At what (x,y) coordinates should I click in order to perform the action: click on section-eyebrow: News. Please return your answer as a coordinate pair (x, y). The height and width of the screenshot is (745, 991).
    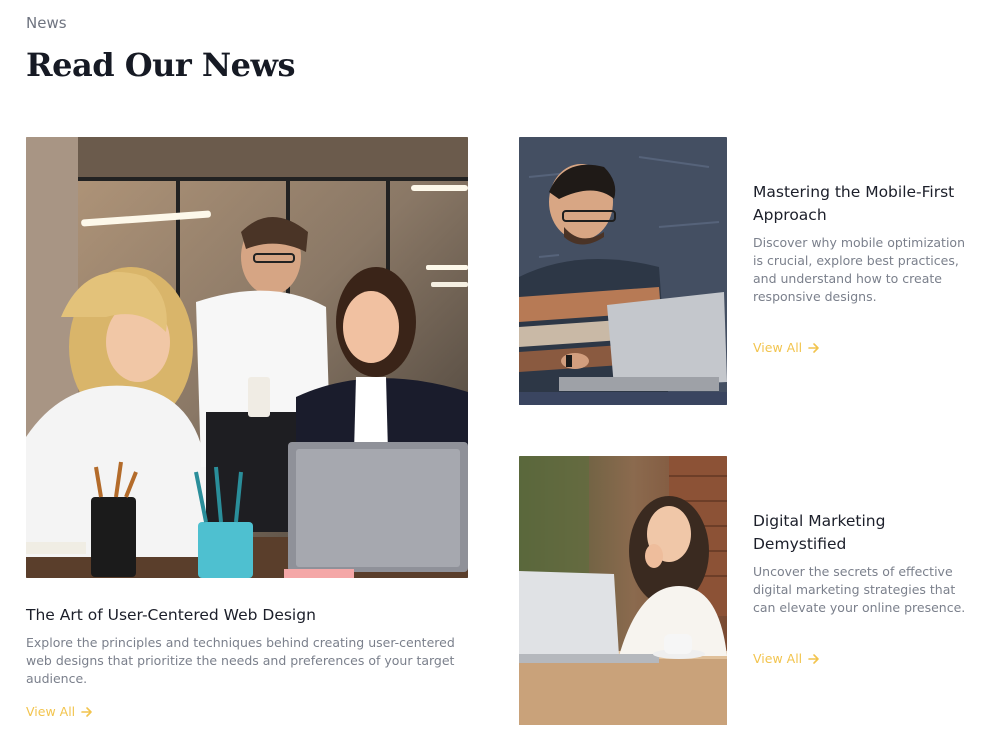
    Looking at the image, I should click on (46, 23).